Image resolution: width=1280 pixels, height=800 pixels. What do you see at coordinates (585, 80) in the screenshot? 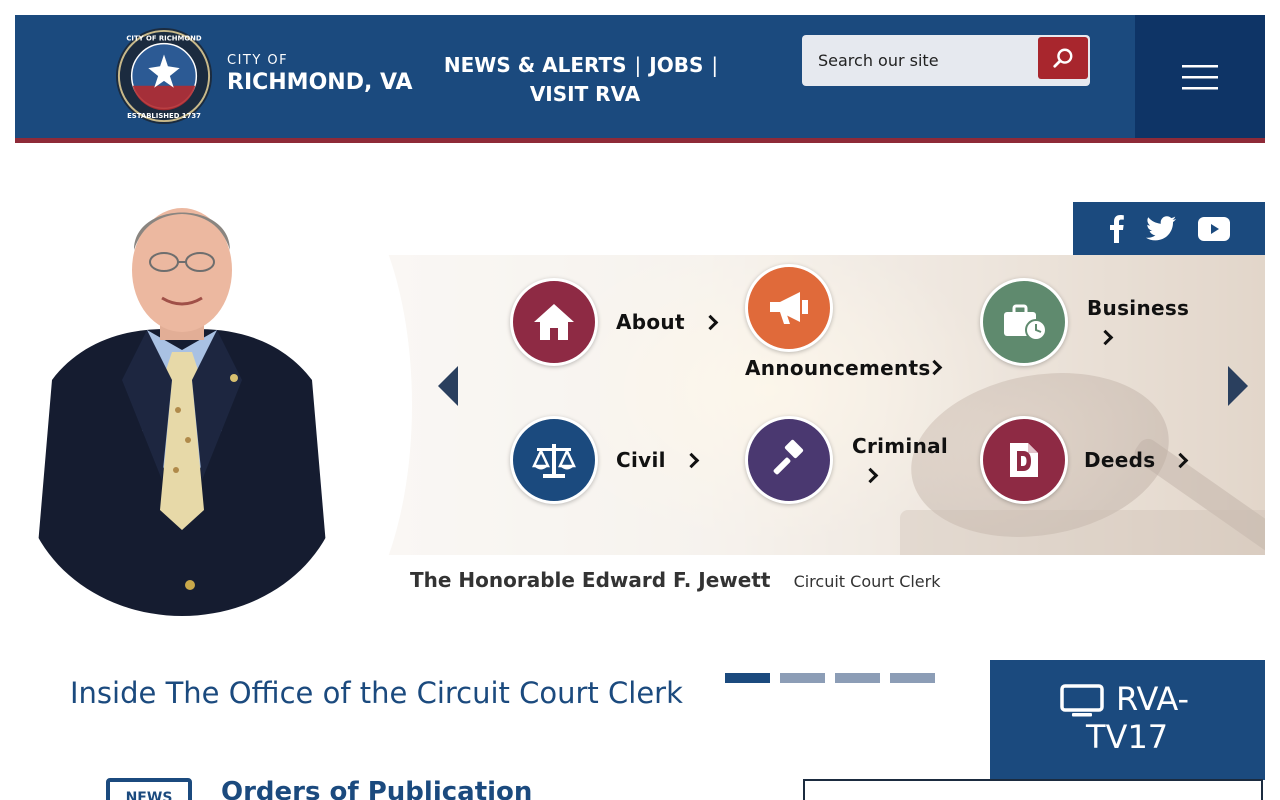
I see `top-navigation: NEWS & ALERTS | JOBS | VISIT RVA` at bounding box center [585, 80].